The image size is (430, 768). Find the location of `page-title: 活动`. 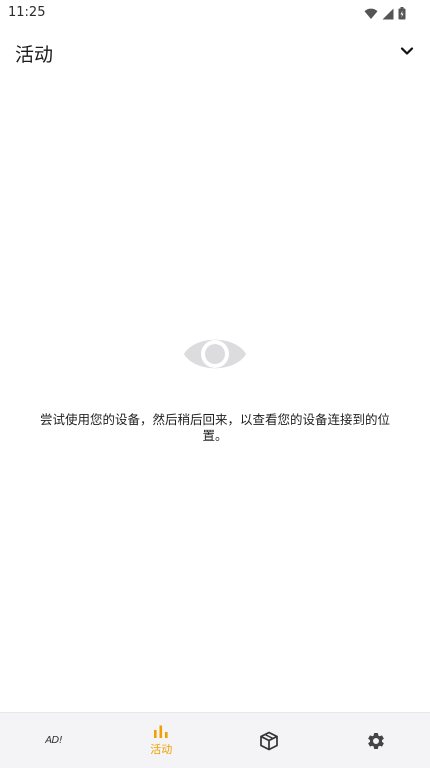

page-title: 活动 is located at coordinates (34, 53).